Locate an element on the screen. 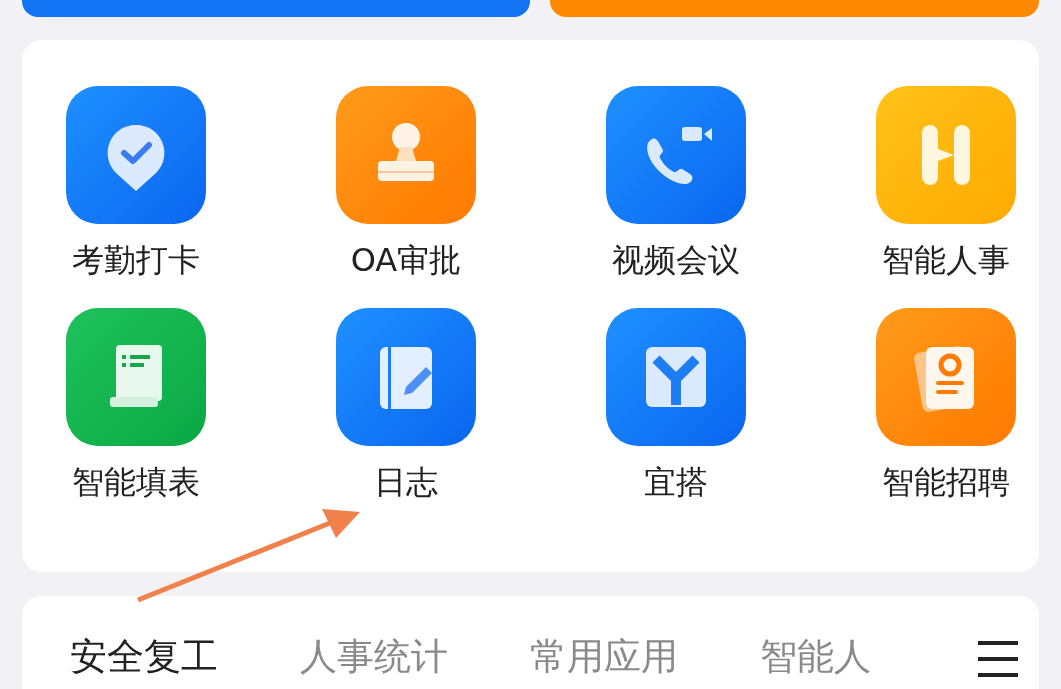 The height and width of the screenshot is (689, 1061). resume-card-icon is located at coordinates (946, 377).